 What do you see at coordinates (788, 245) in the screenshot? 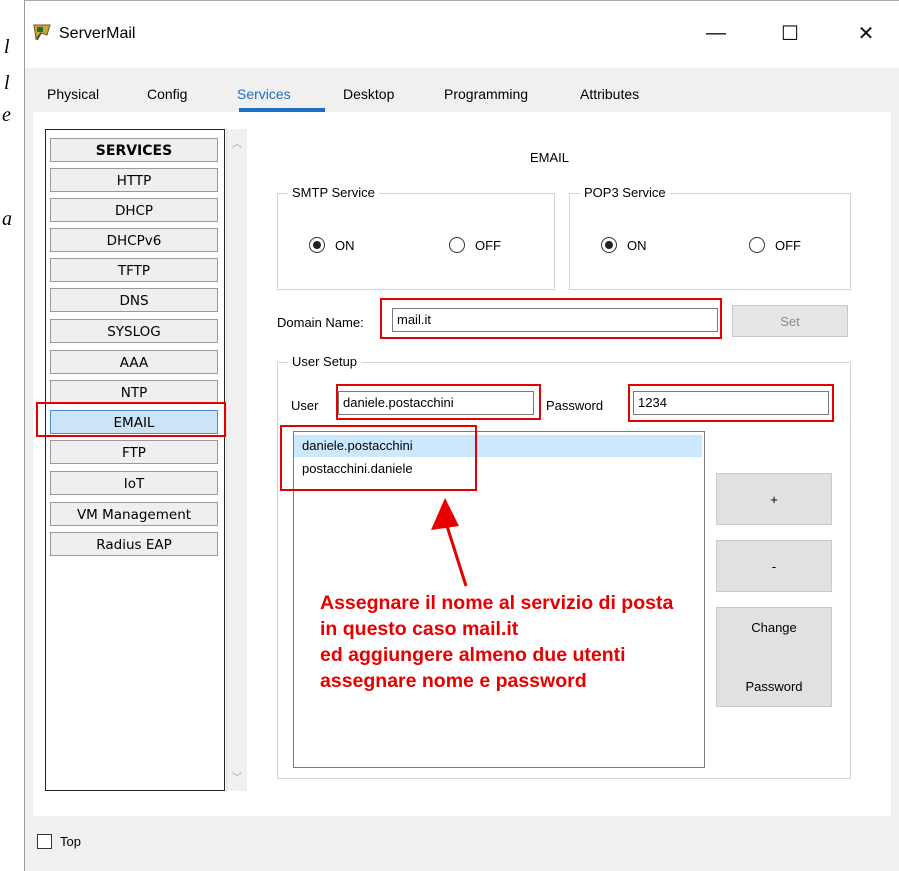
I see `pop3-off-label: OFF` at bounding box center [788, 245].